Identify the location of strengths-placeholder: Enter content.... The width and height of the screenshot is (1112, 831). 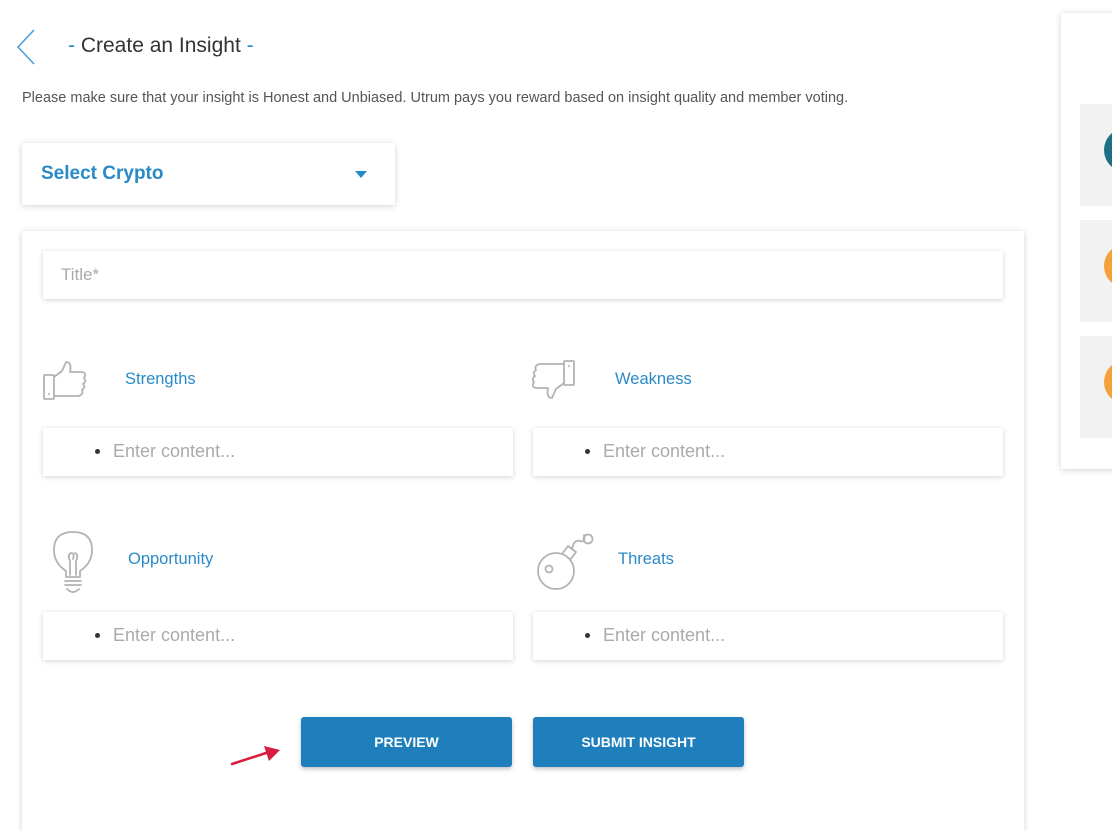
(174, 451).